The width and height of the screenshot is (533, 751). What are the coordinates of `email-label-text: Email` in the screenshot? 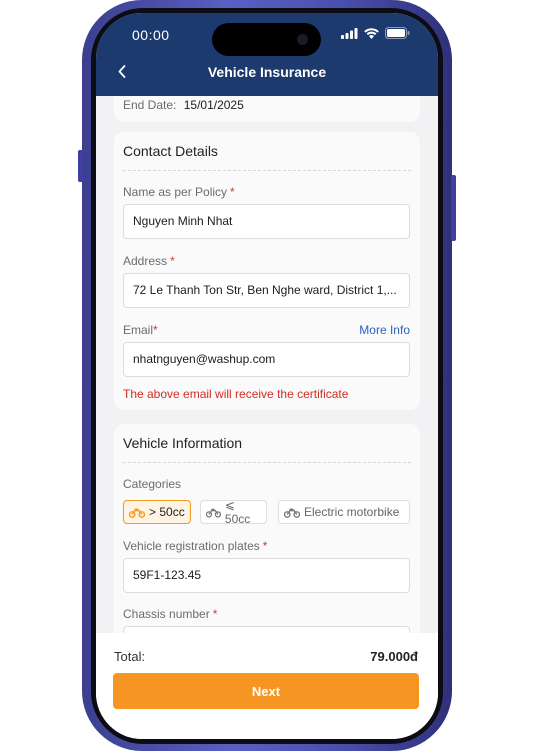 It's located at (138, 330).